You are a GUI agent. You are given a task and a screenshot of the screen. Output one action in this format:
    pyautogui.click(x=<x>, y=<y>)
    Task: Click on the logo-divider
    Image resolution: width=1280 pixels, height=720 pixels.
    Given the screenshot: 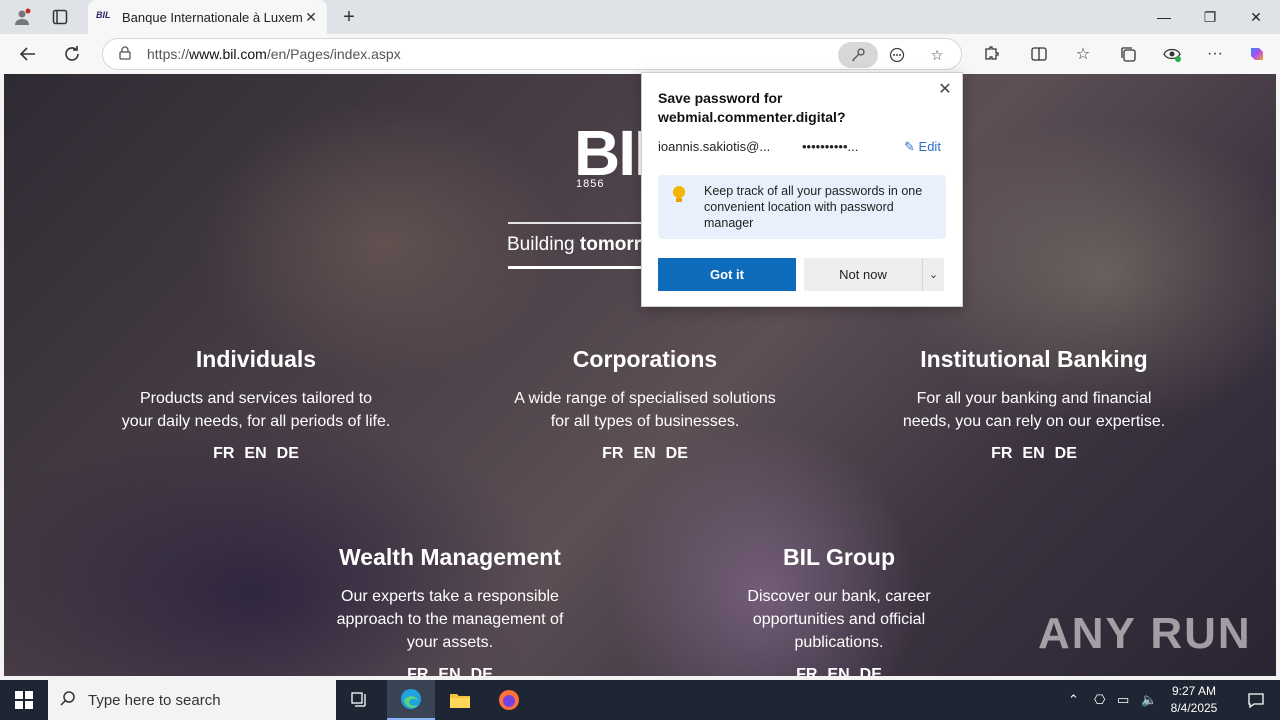 What is the action you would take?
    pyautogui.click(x=578, y=223)
    